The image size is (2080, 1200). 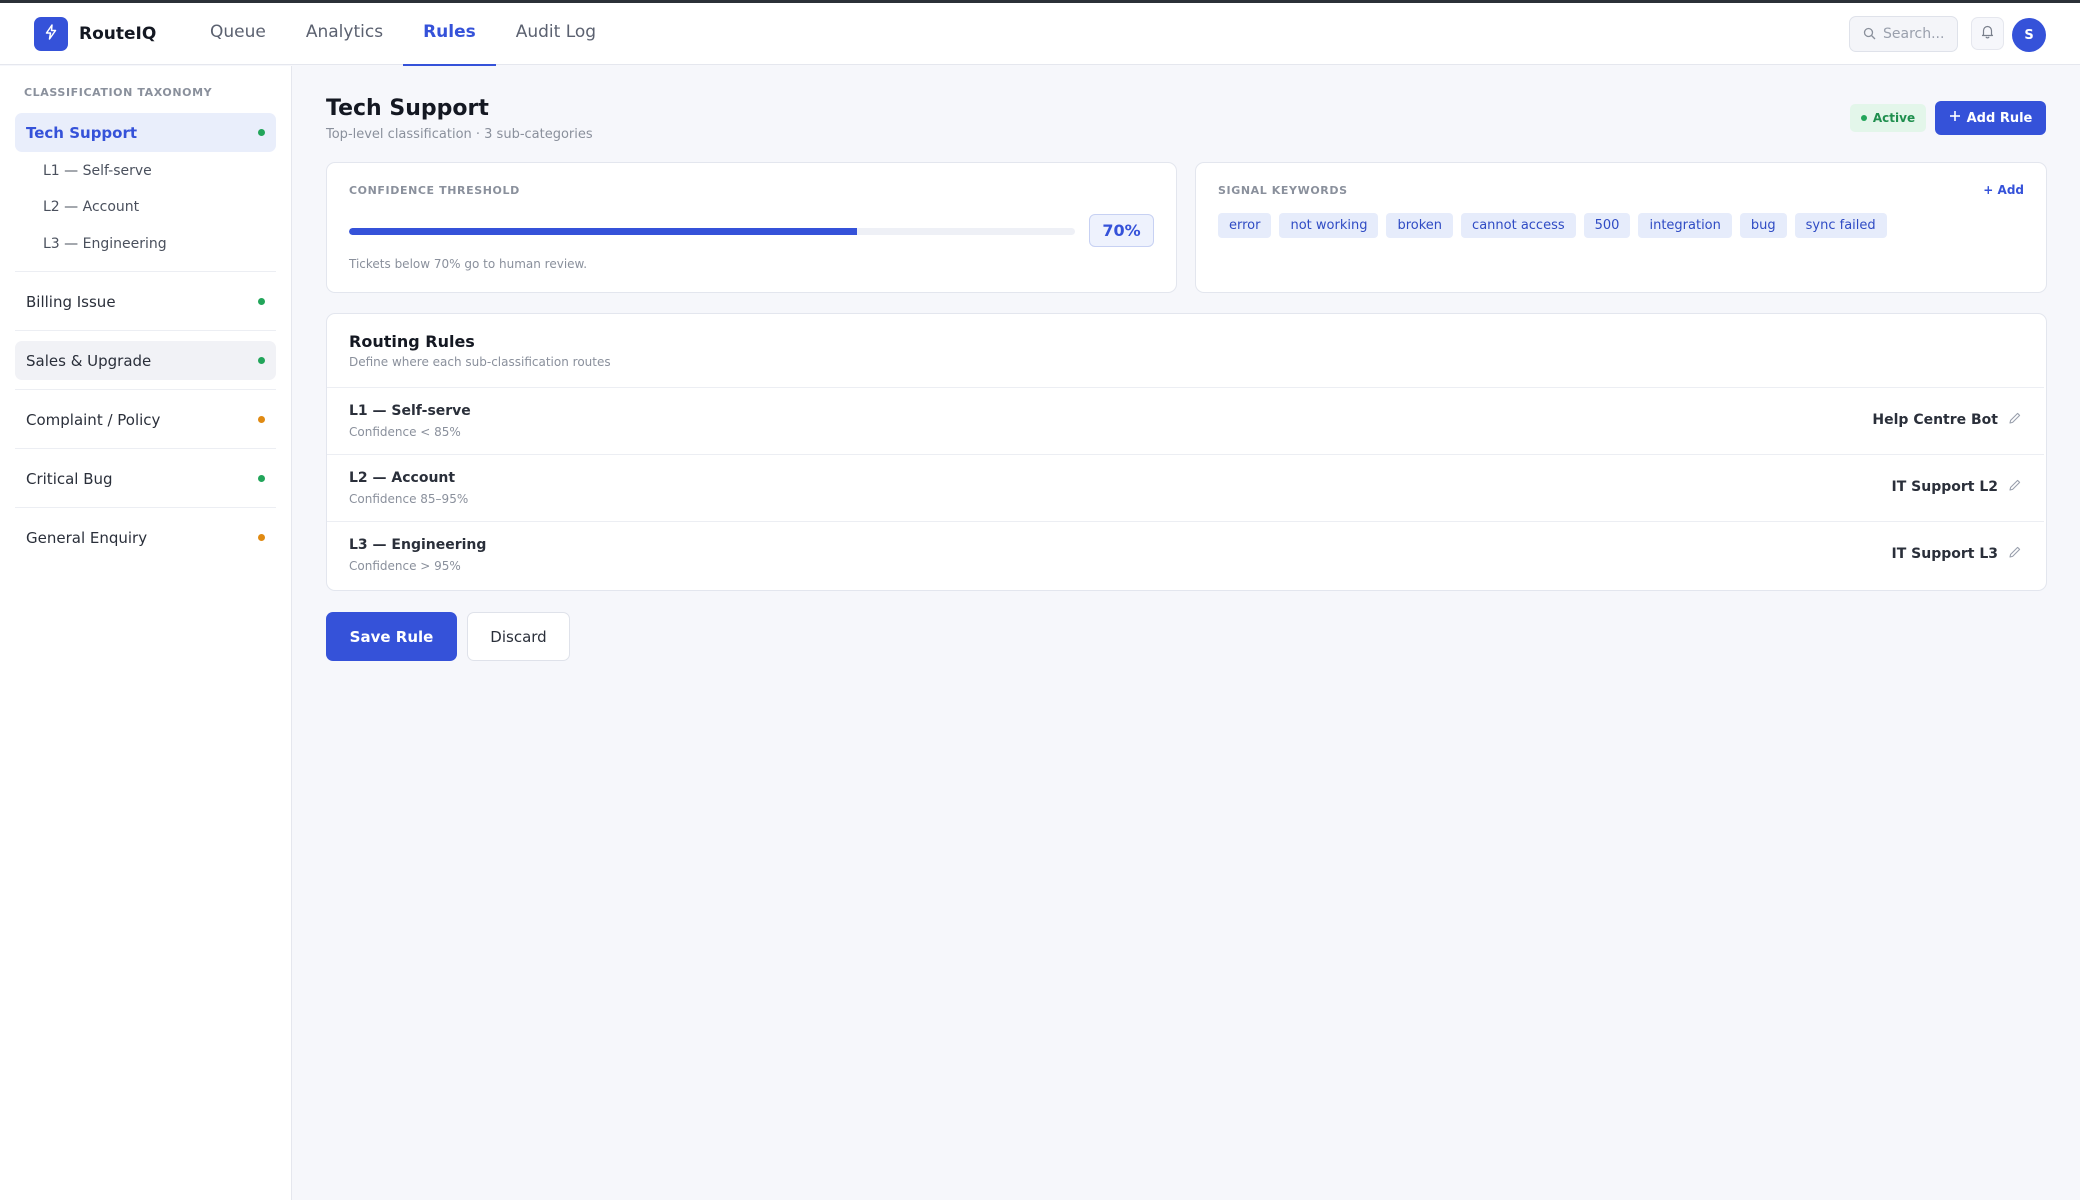 I want to click on add-keyword-link: + Add, so click(x=2003, y=190).